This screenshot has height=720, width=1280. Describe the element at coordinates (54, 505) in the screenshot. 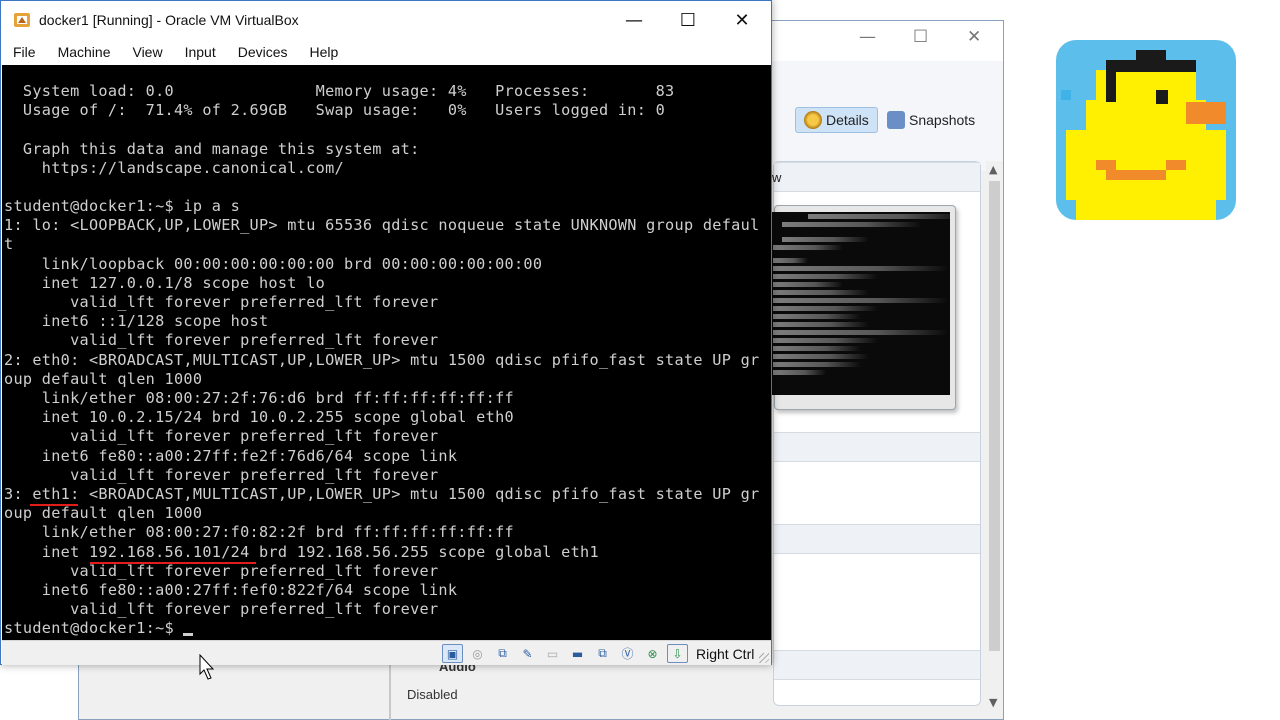

I see `eth1-red-underline` at that location.